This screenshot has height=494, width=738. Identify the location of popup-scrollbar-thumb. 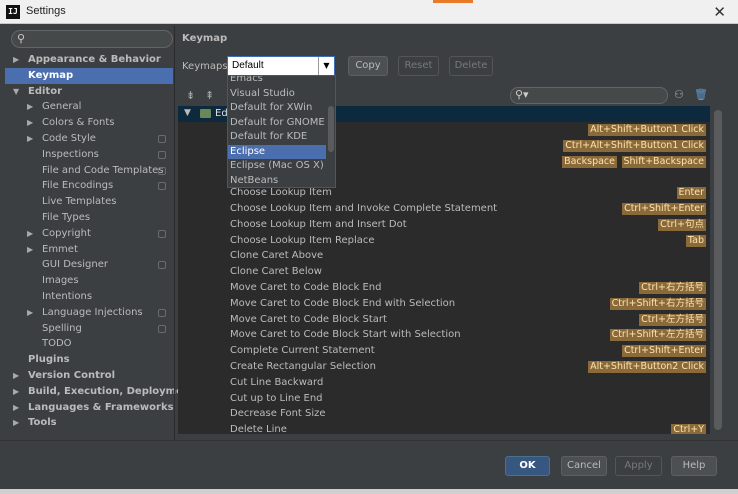
(331, 129).